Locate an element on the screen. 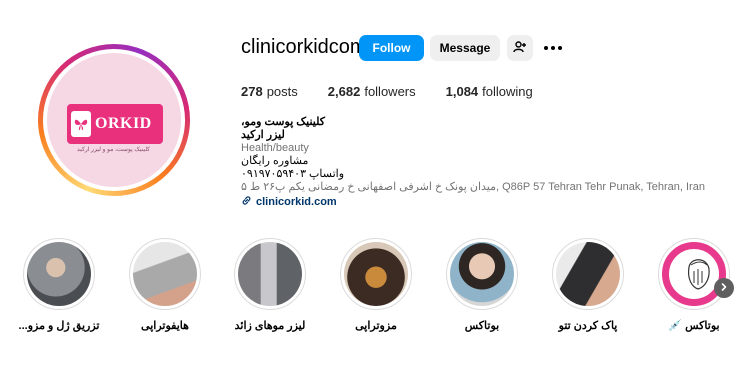 The image size is (754, 371). highlight-item: بوتاکس is located at coordinates (482, 285).